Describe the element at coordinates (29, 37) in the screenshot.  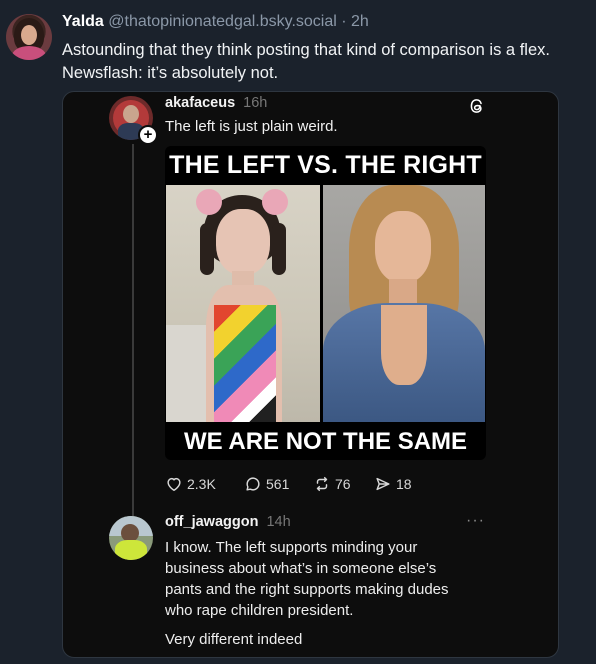
I see `post-avatar` at that location.